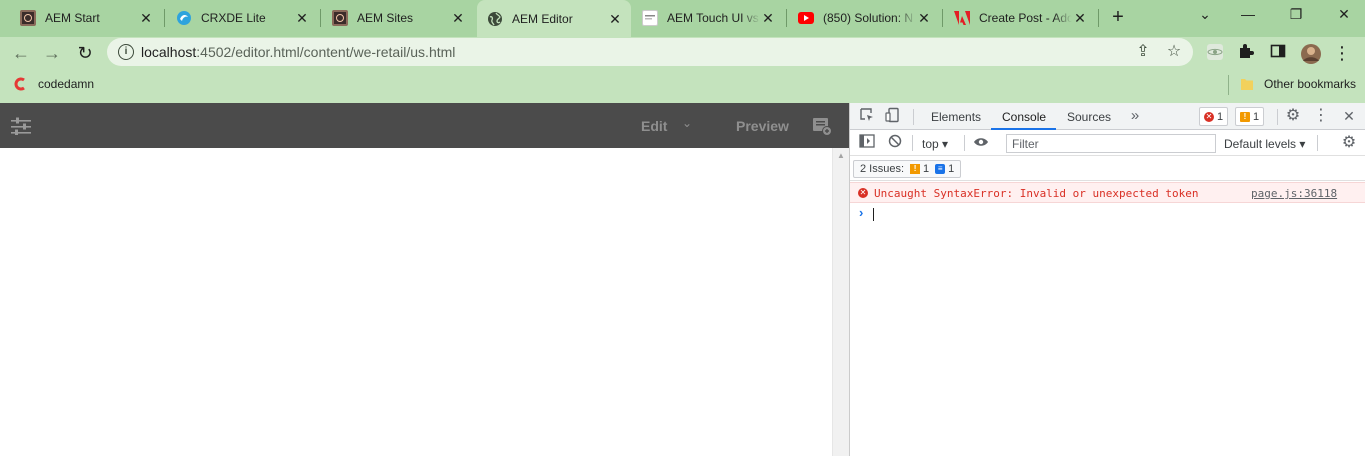 The height and width of the screenshot is (456, 1365). What do you see at coordinates (1111, 143) in the screenshot?
I see `console-filter-input: Filter` at bounding box center [1111, 143].